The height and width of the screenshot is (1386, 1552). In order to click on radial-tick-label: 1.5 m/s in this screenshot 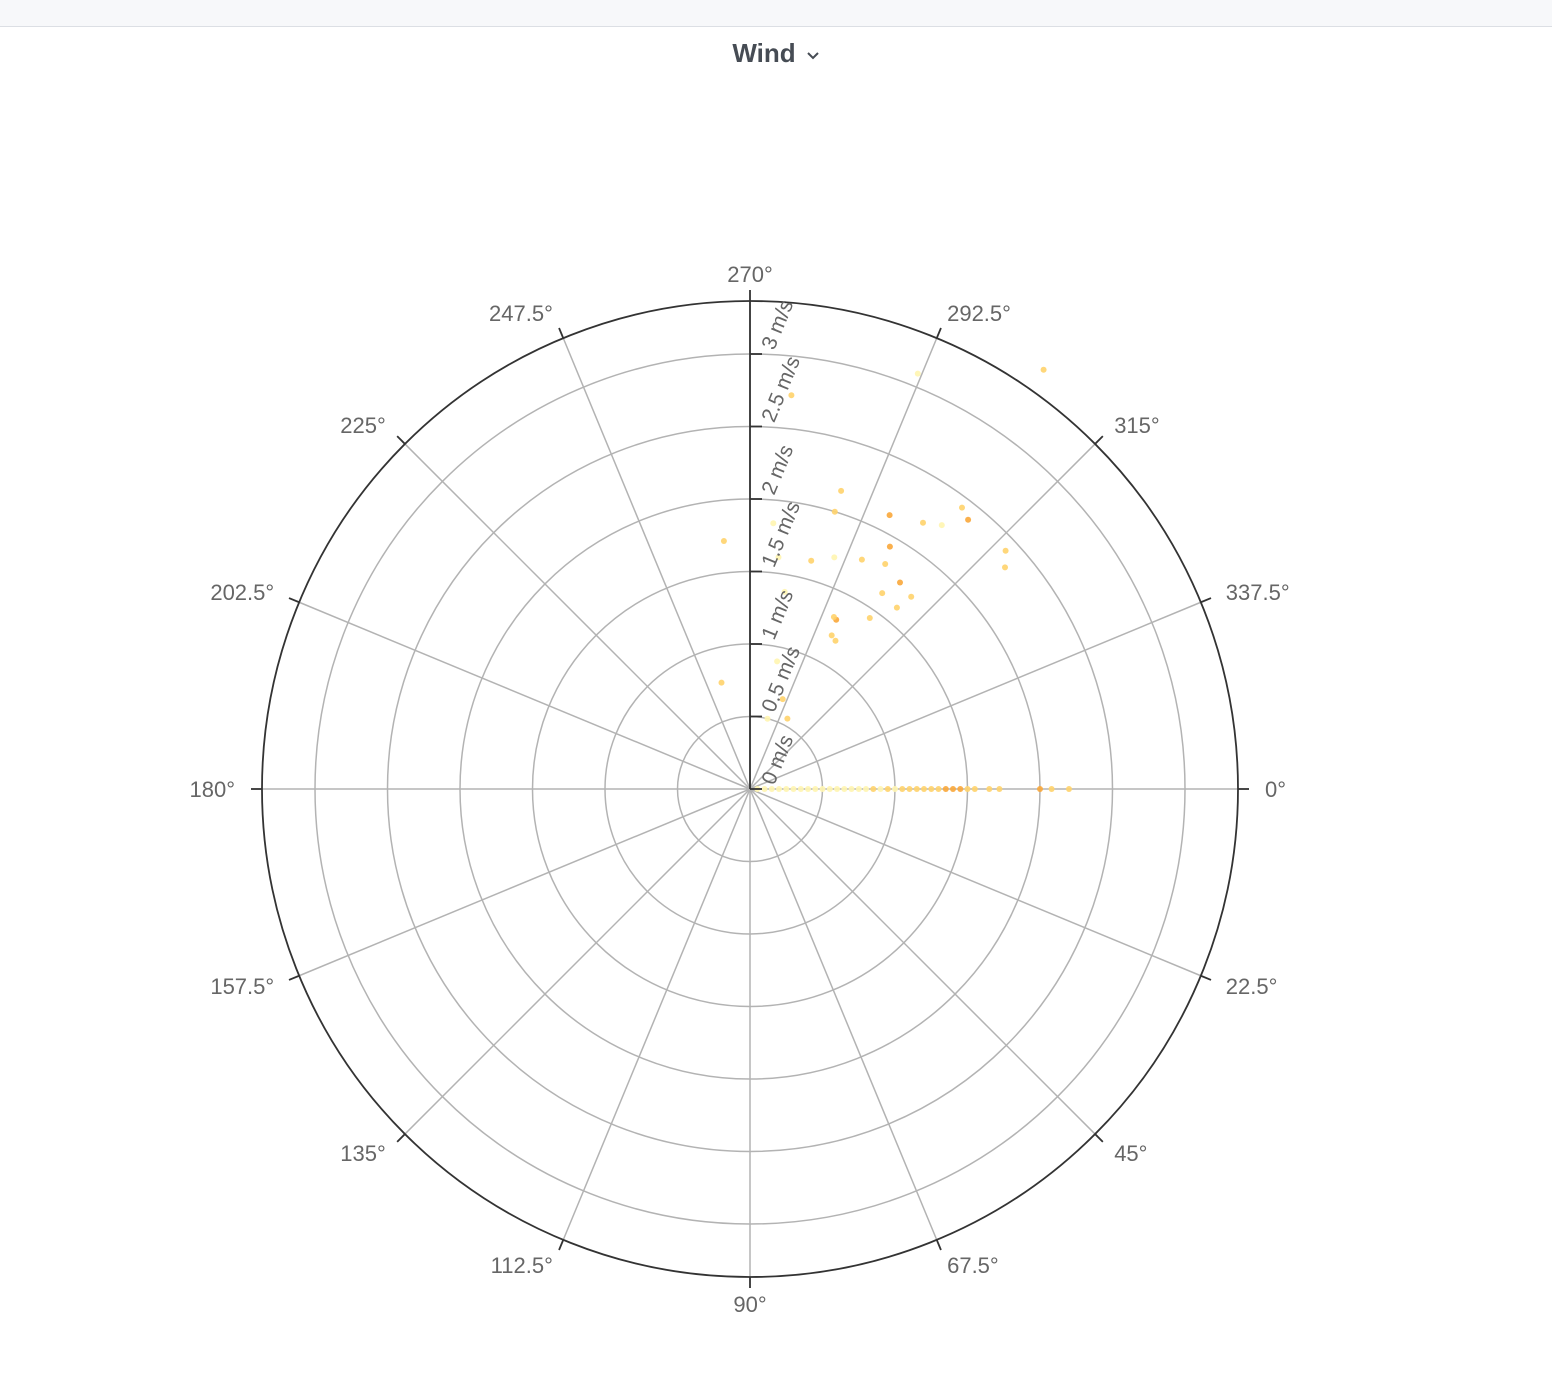, I will do `click(781, 534)`.